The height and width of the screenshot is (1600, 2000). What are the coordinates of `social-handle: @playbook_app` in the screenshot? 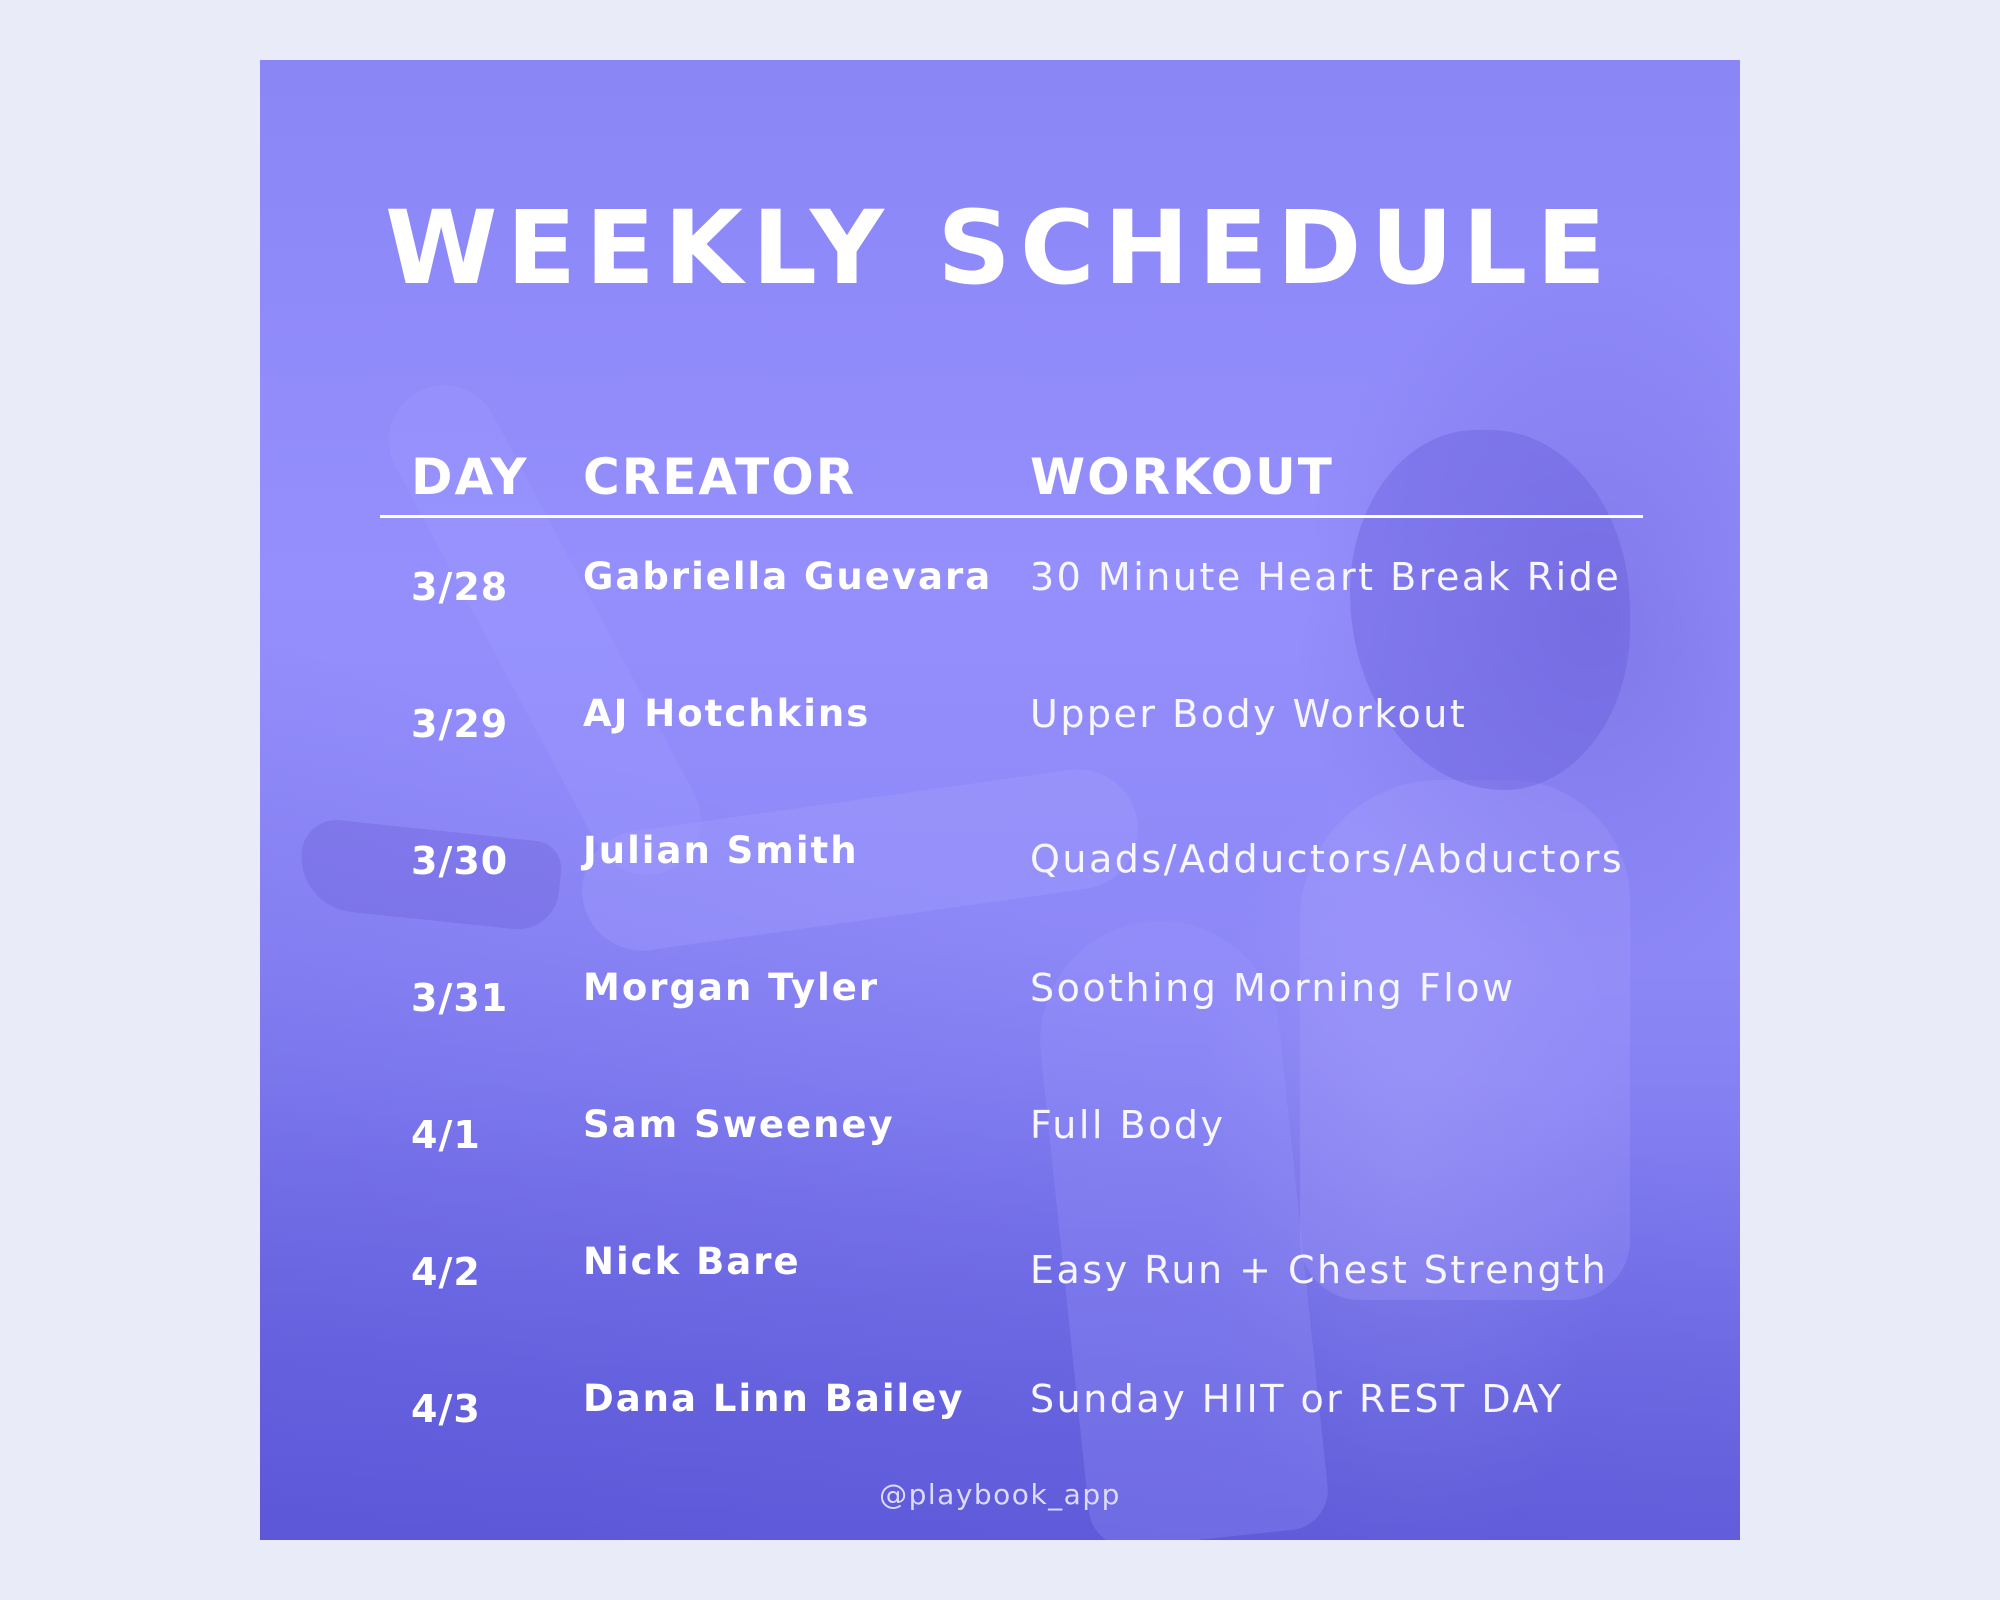 It's located at (1000, 1494).